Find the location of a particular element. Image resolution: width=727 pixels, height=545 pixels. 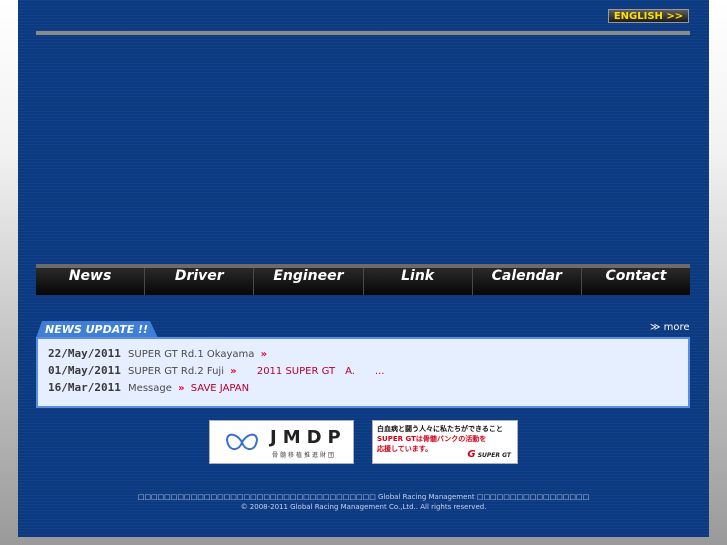

news-item: 16/Mar/2011 Message » SAVE JAPAN is located at coordinates (368, 388).